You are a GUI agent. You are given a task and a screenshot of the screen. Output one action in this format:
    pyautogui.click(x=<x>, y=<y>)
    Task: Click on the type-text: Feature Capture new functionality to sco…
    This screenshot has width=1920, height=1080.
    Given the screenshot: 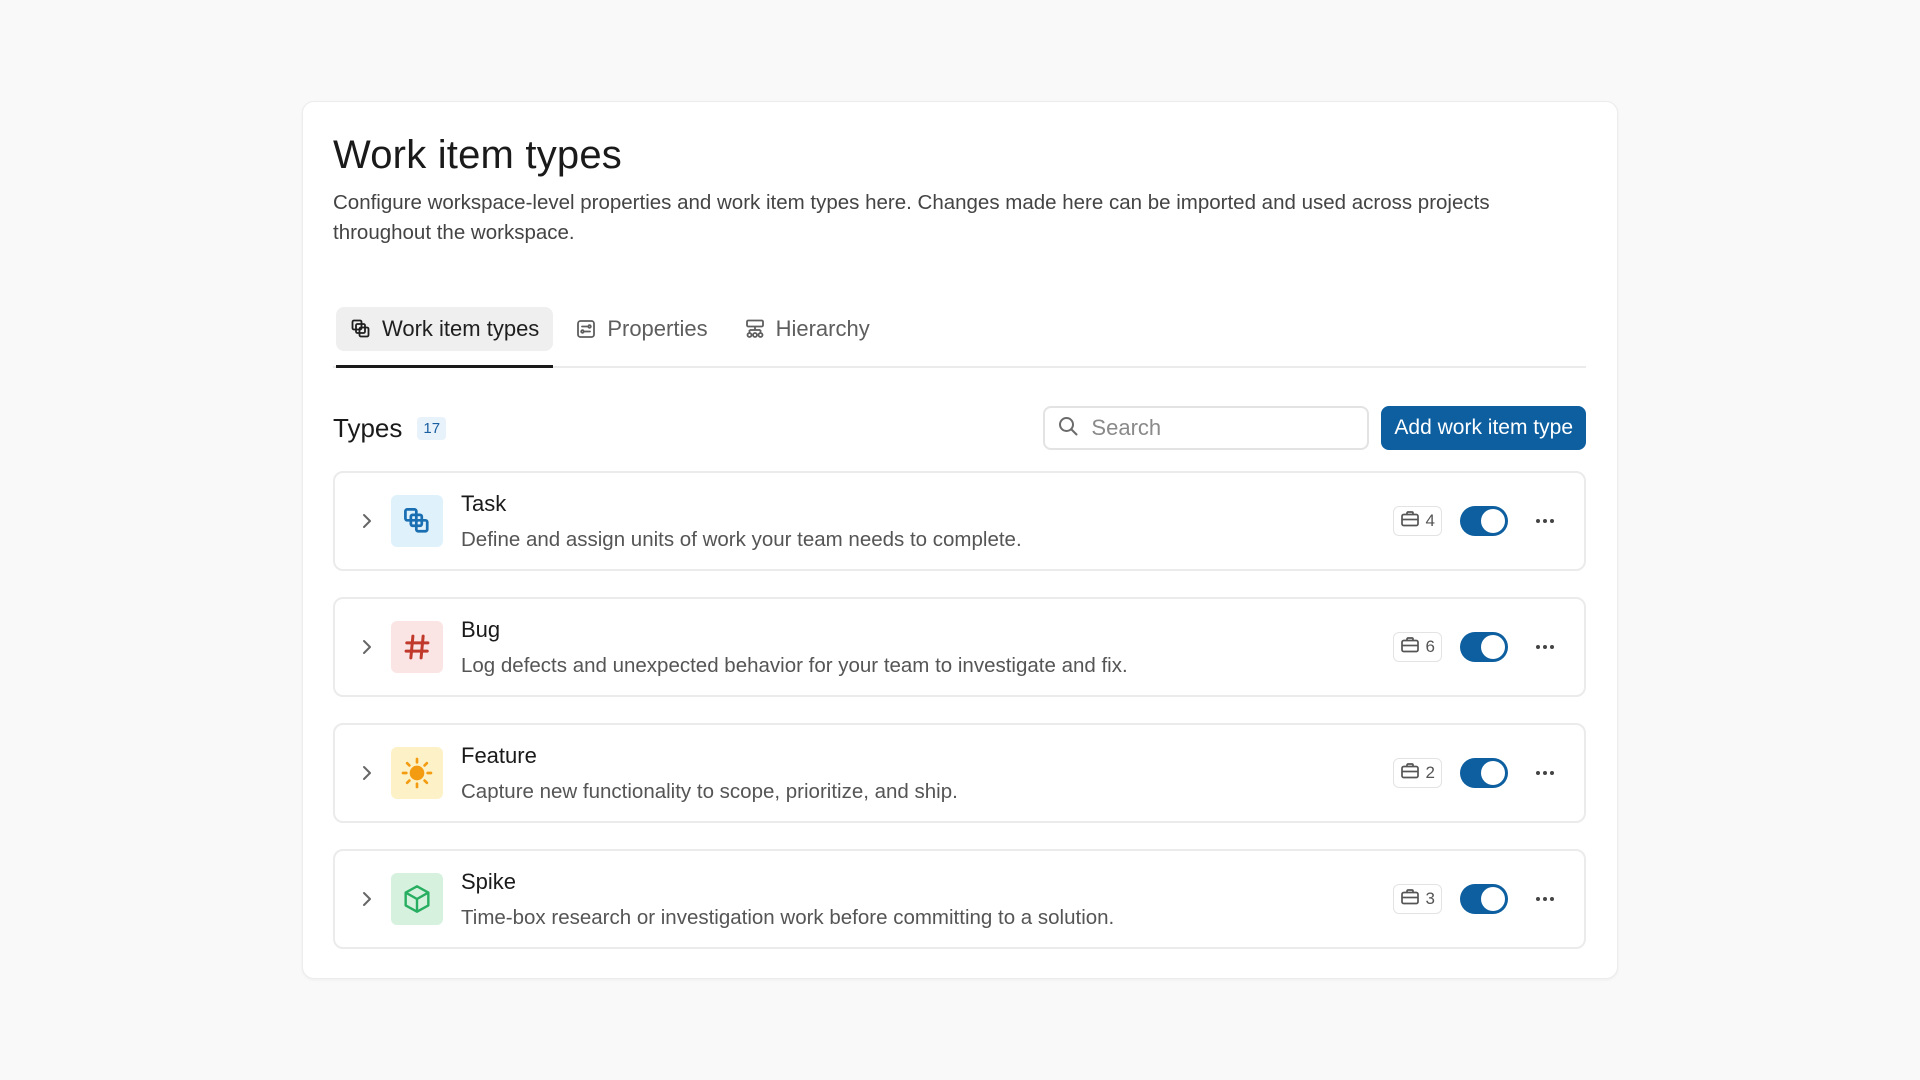 What is the action you would take?
    pyautogui.click(x=709, y=773)
    